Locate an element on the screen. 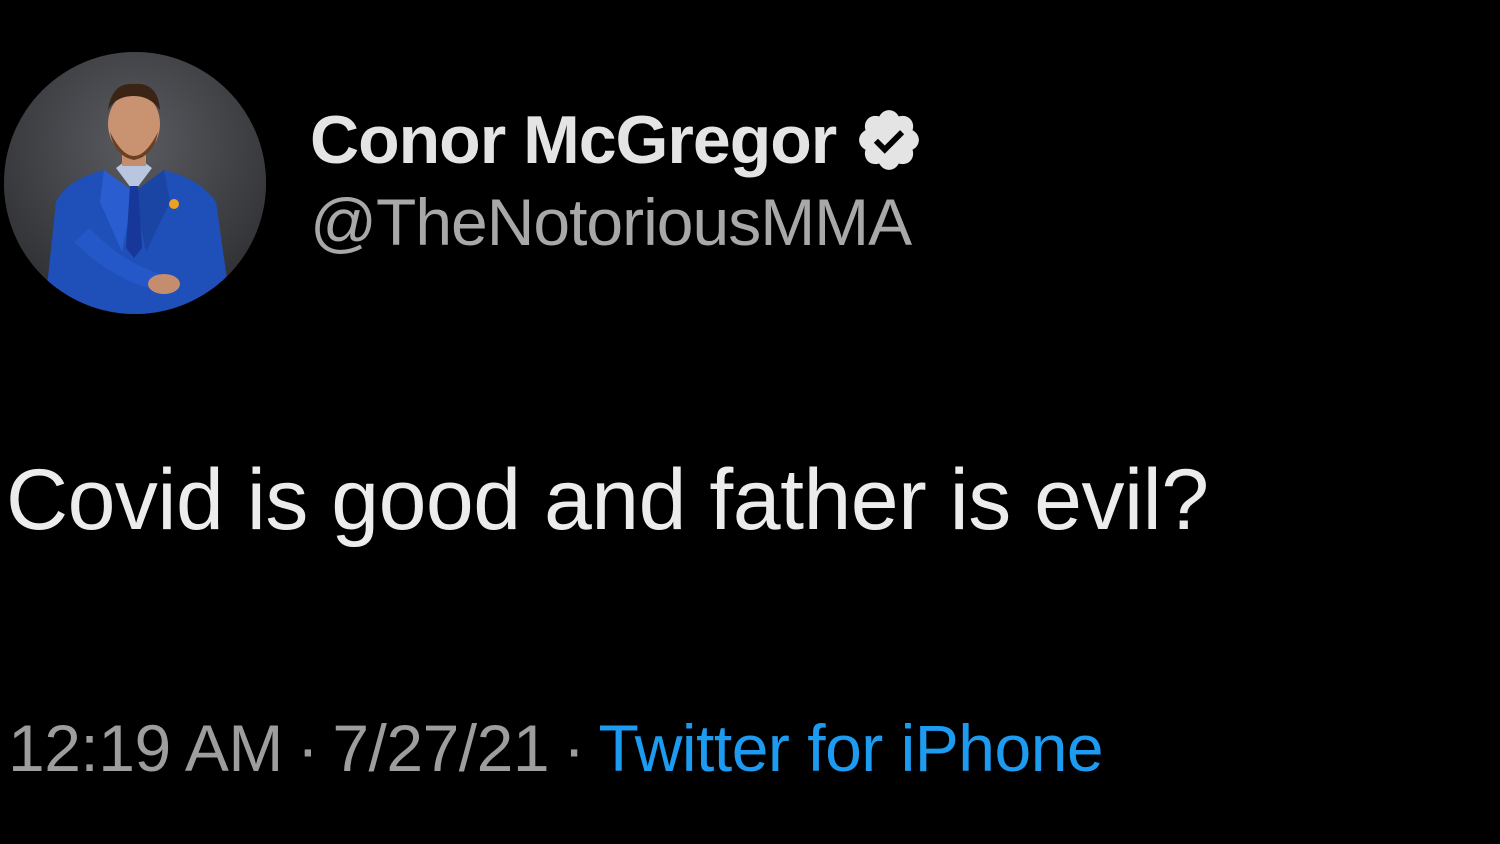 The image size is (1500, 844). author-handle: @TheNotoriousMMA is located at coordinates (617, 222).